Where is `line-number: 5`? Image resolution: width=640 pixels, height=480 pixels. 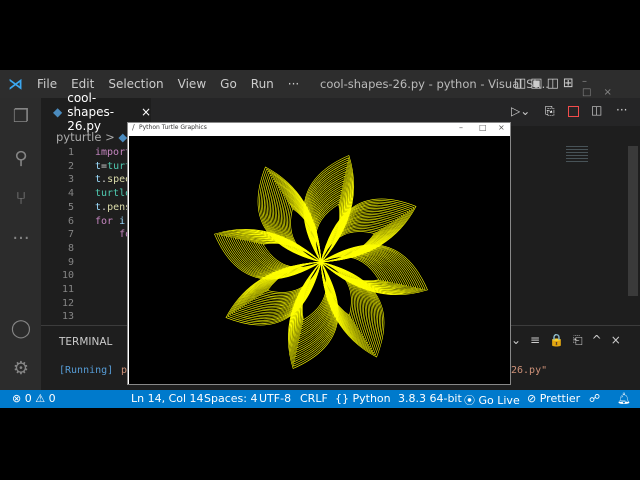 line-number: 5 is located at coordinates (70, 207).